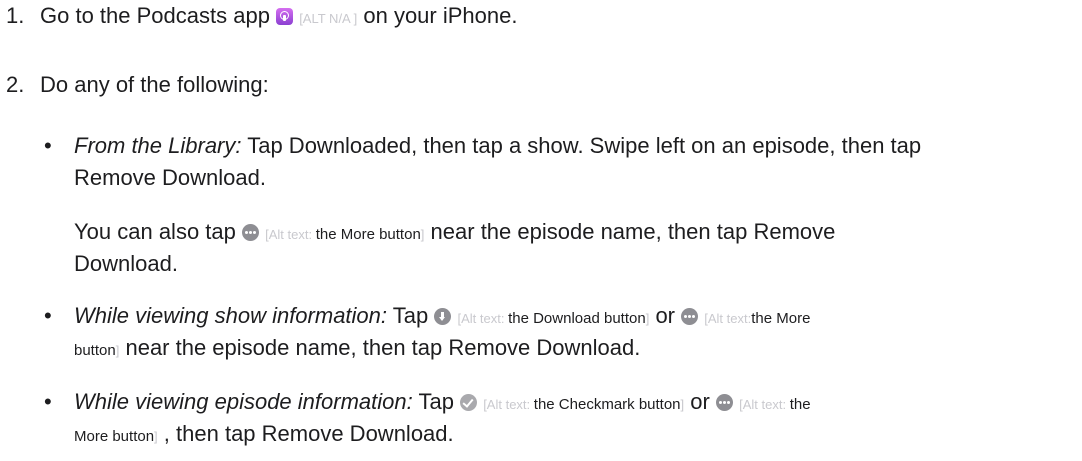  What do you see at coordinates (410, 315) in the screenshot?
I see `bullet-2-tap: Tap` at bounding box center [410, 315].